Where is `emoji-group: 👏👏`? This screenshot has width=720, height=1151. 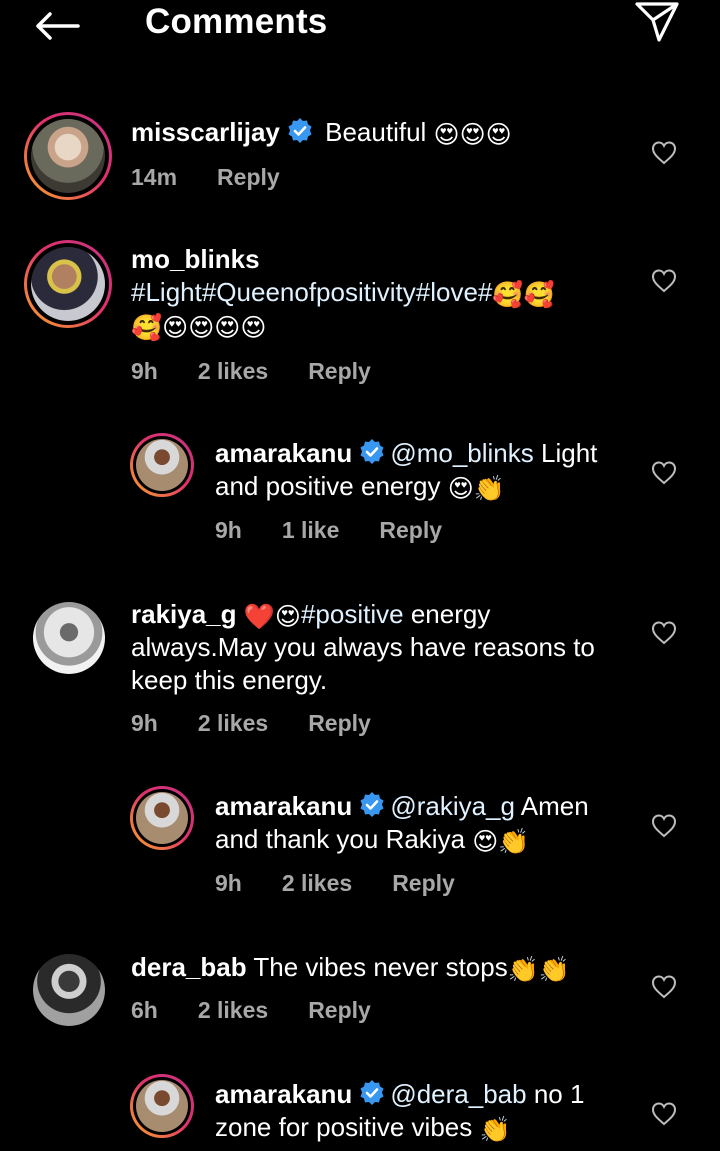
emoji-group: 👏👏 is located at coordinates (538, 970).